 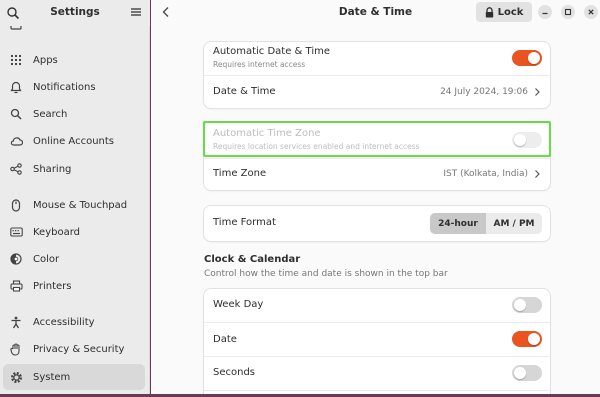 I want to click on apps-grid-icon, so click(x=16, y=60).